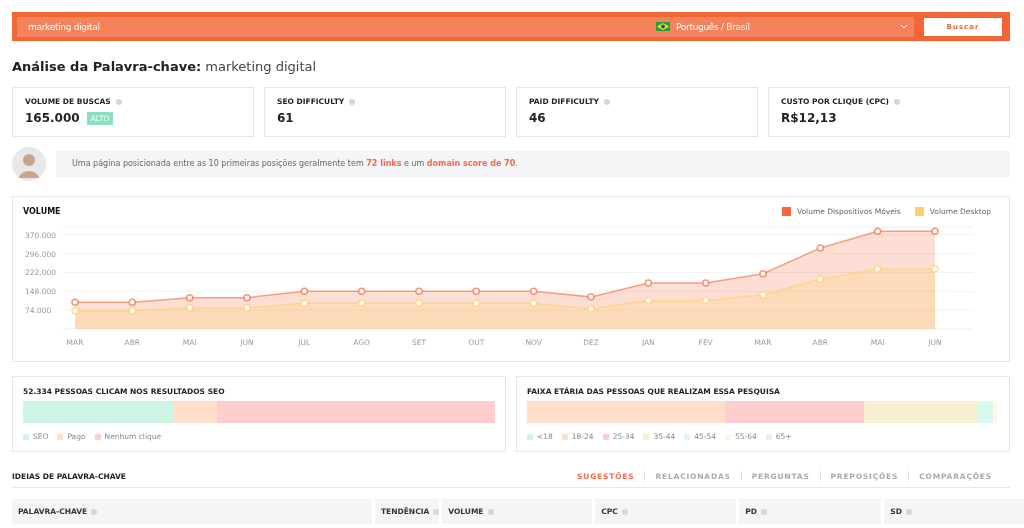 The height and width of the screenshot is (528, 1024). What do you see at coordinates (285, 118) in the screenshot?
I see `metric-value: 61` at bounding box center [285, 118].